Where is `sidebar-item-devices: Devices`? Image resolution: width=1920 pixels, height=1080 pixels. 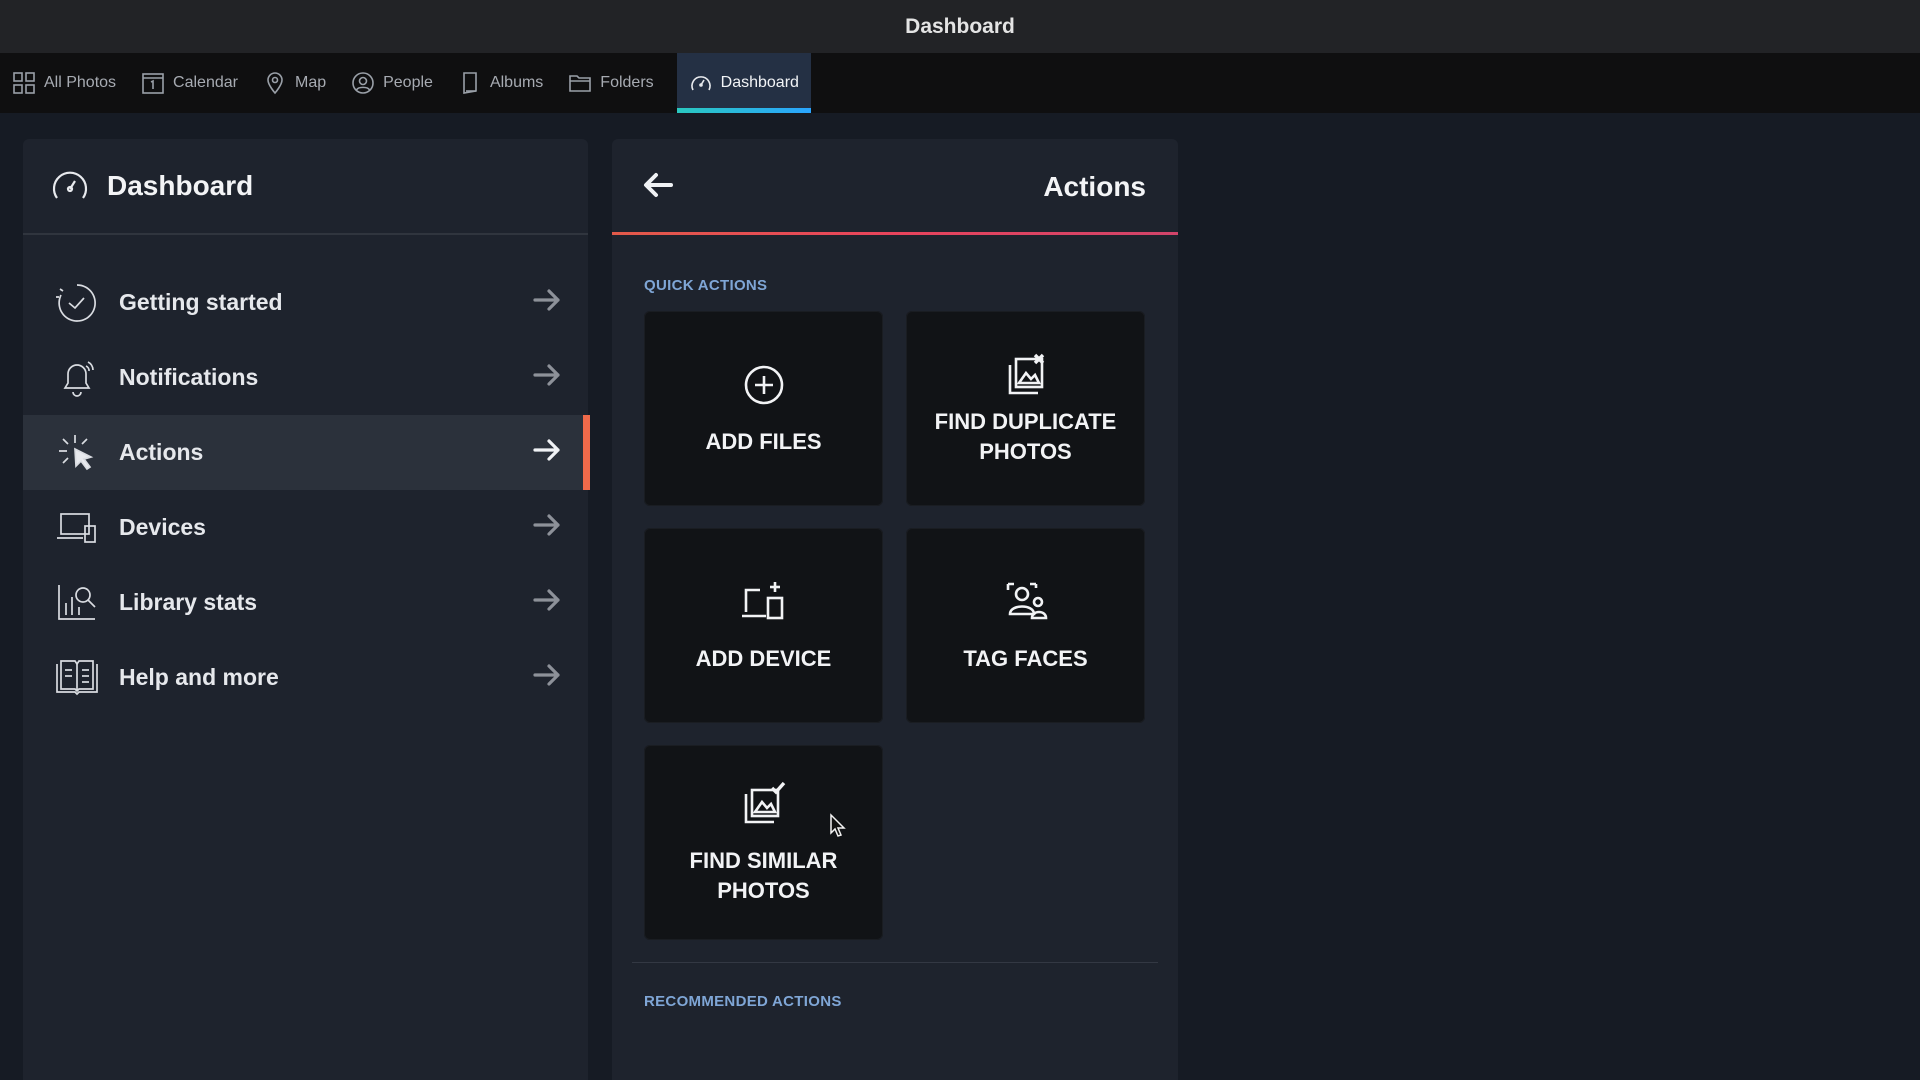 sidebar-item-devices: Devices is located at coordinates (305, 527).